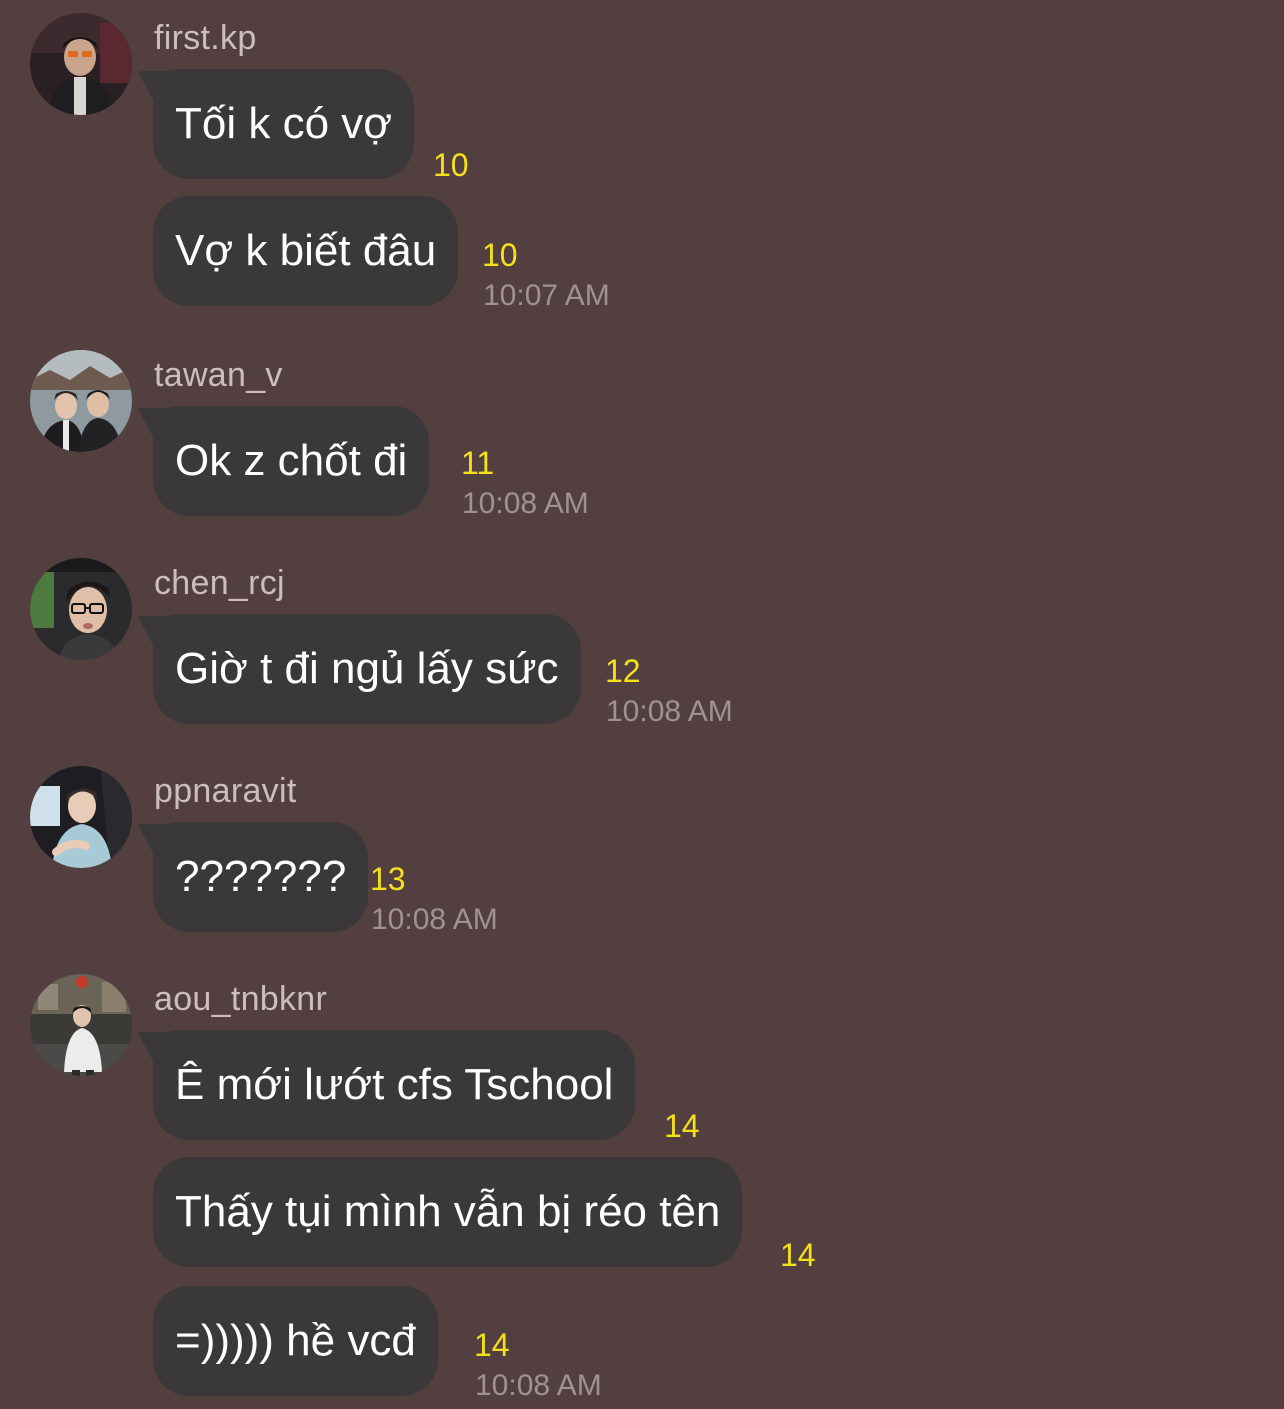  Describe the element at coordinates (240, 999) in the screenshot. I see `sender-name: aou_tnbknr` at that location.